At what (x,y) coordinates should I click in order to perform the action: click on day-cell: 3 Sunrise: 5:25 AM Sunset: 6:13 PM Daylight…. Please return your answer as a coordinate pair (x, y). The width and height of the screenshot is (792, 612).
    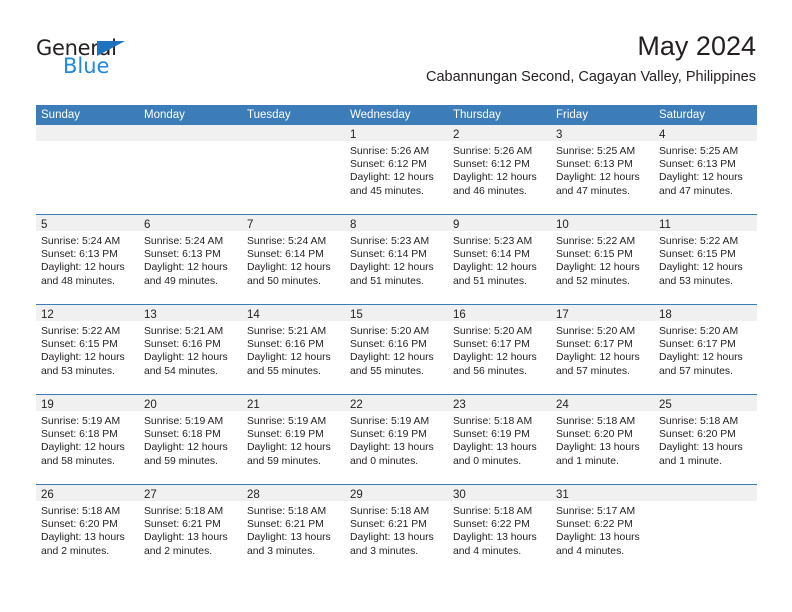
    Looking at the image, I should click on (602, 169).